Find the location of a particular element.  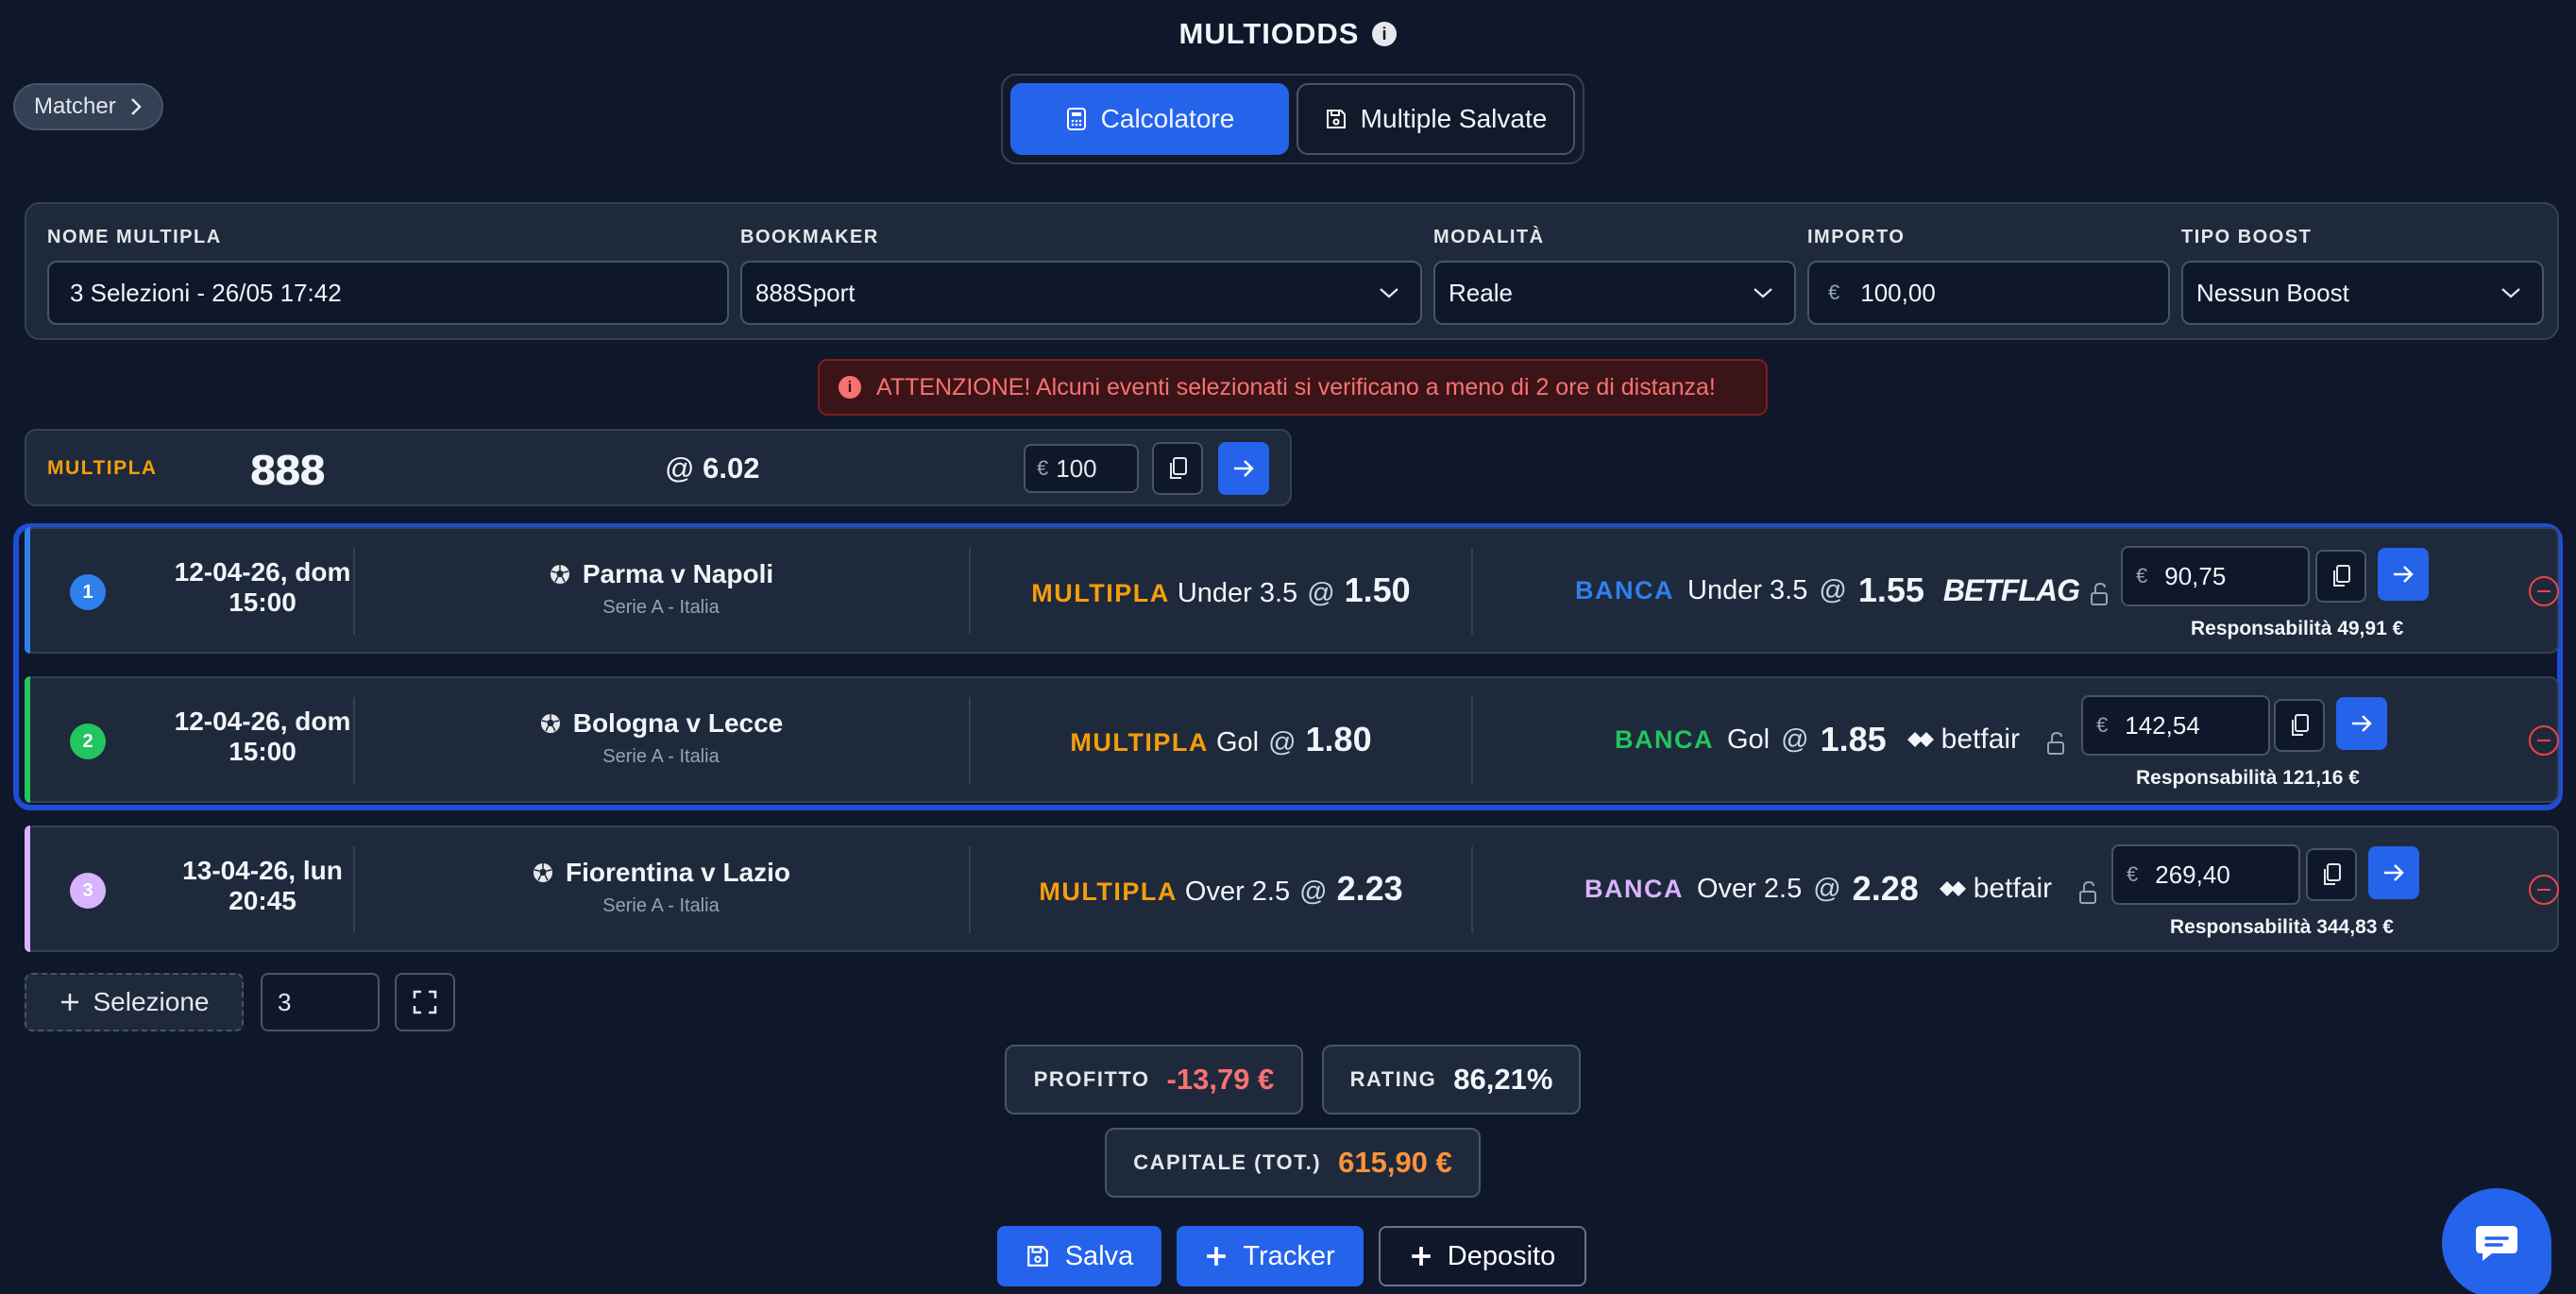

selection-number: 2 is located at coordinates (88, 742).